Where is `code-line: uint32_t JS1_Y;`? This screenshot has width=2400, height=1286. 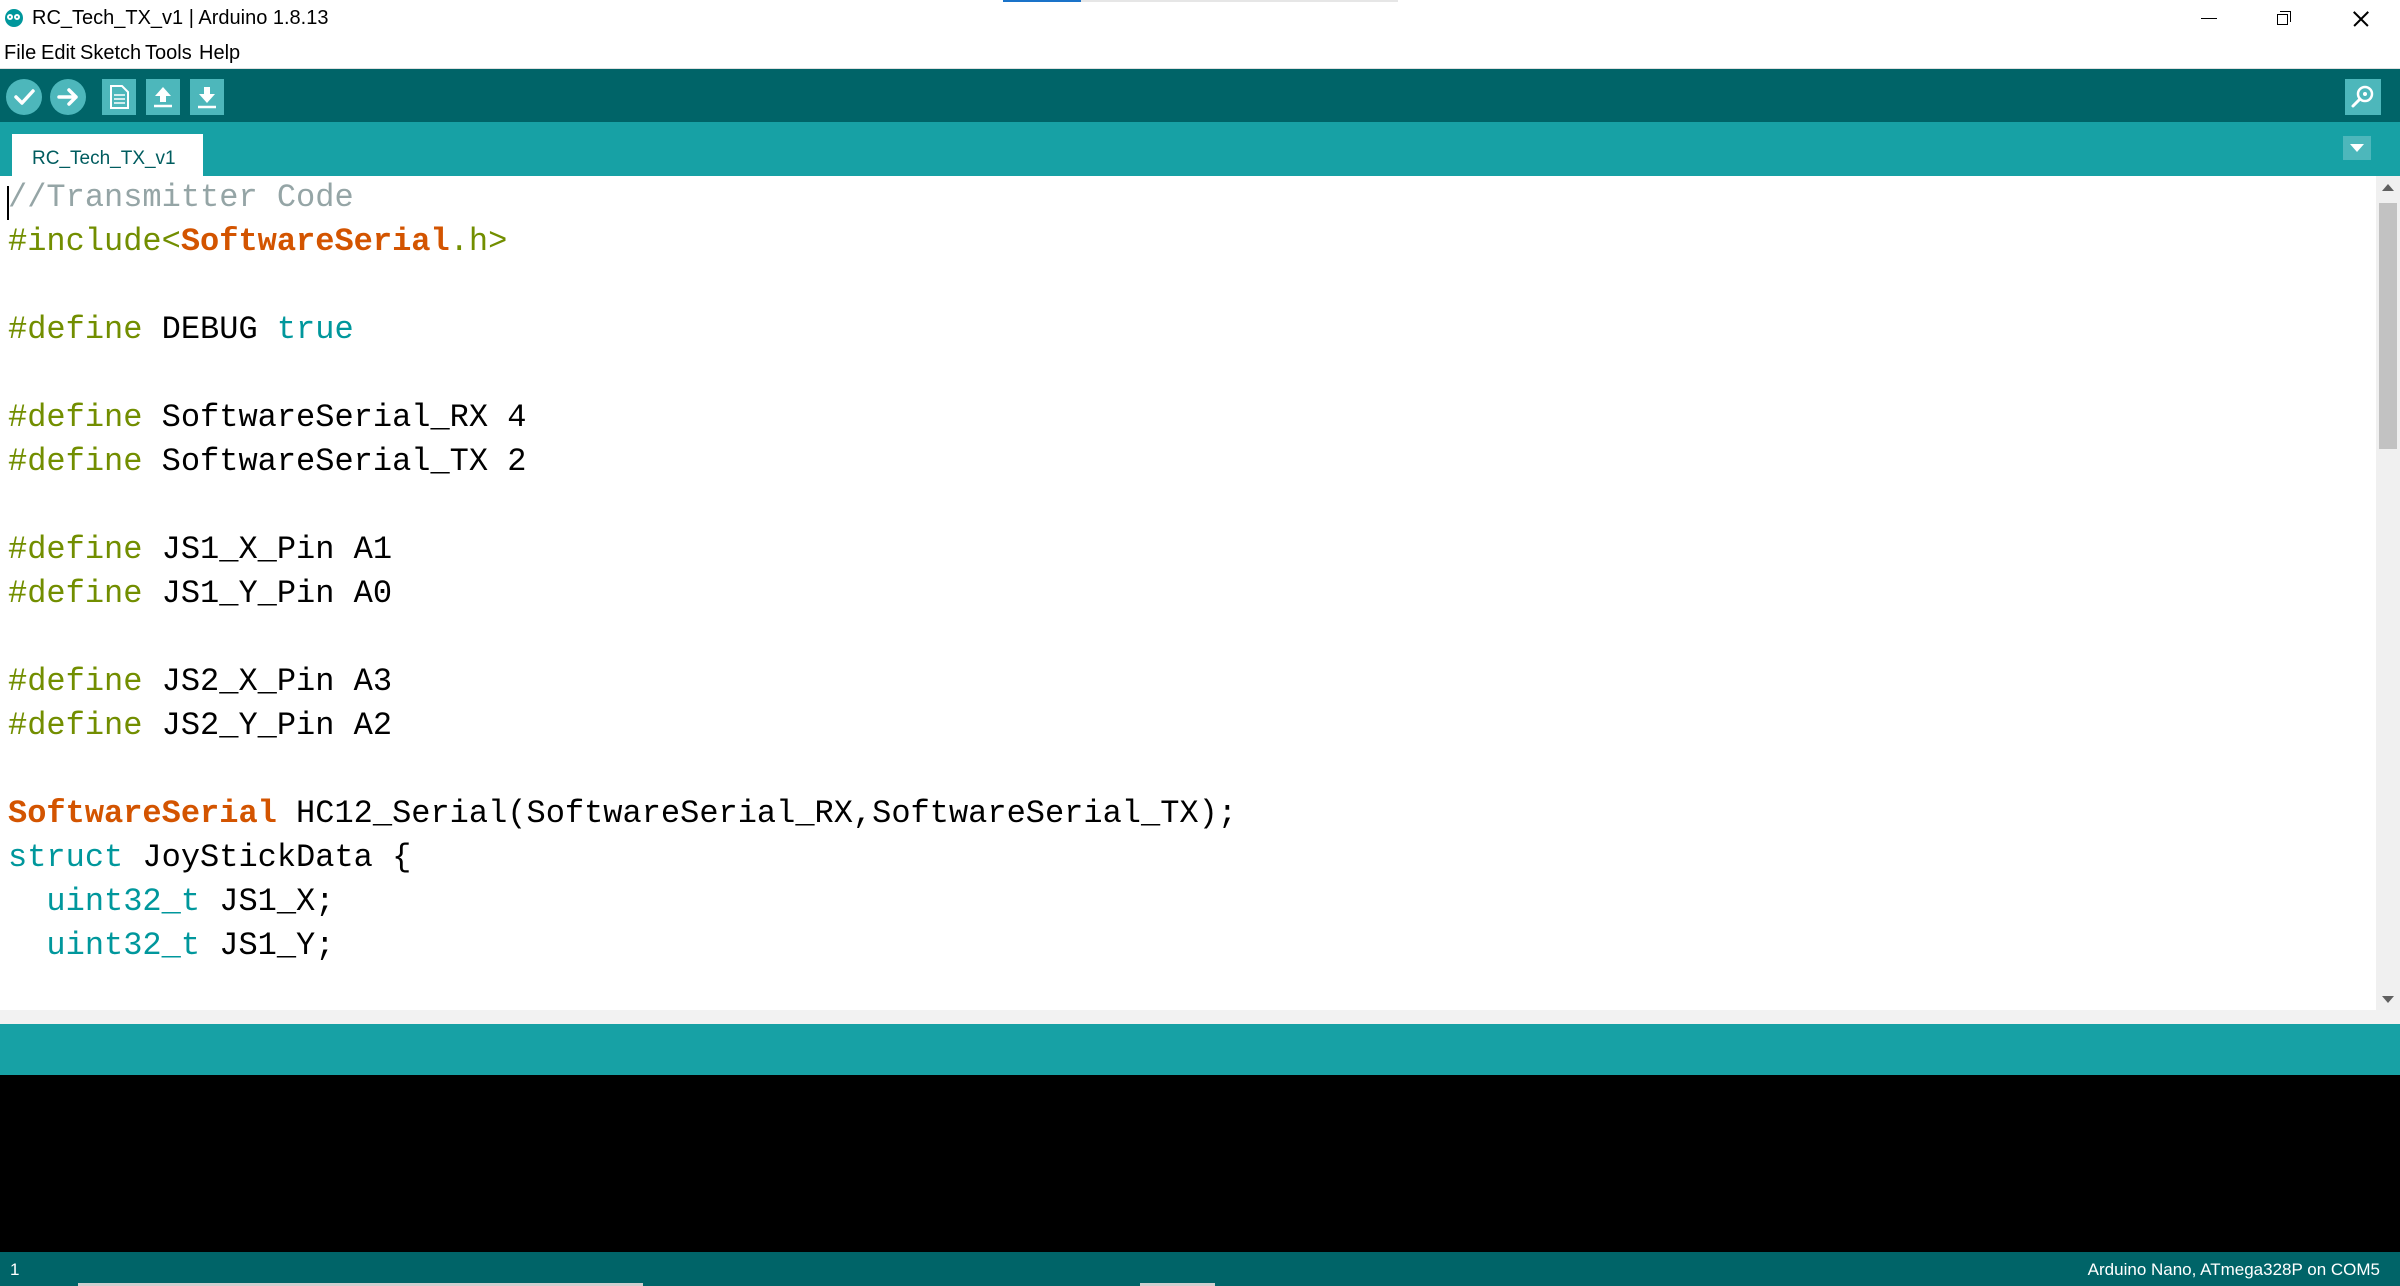 code-line: uint32_t JS1_Y; is located at coordinates (171, 946).